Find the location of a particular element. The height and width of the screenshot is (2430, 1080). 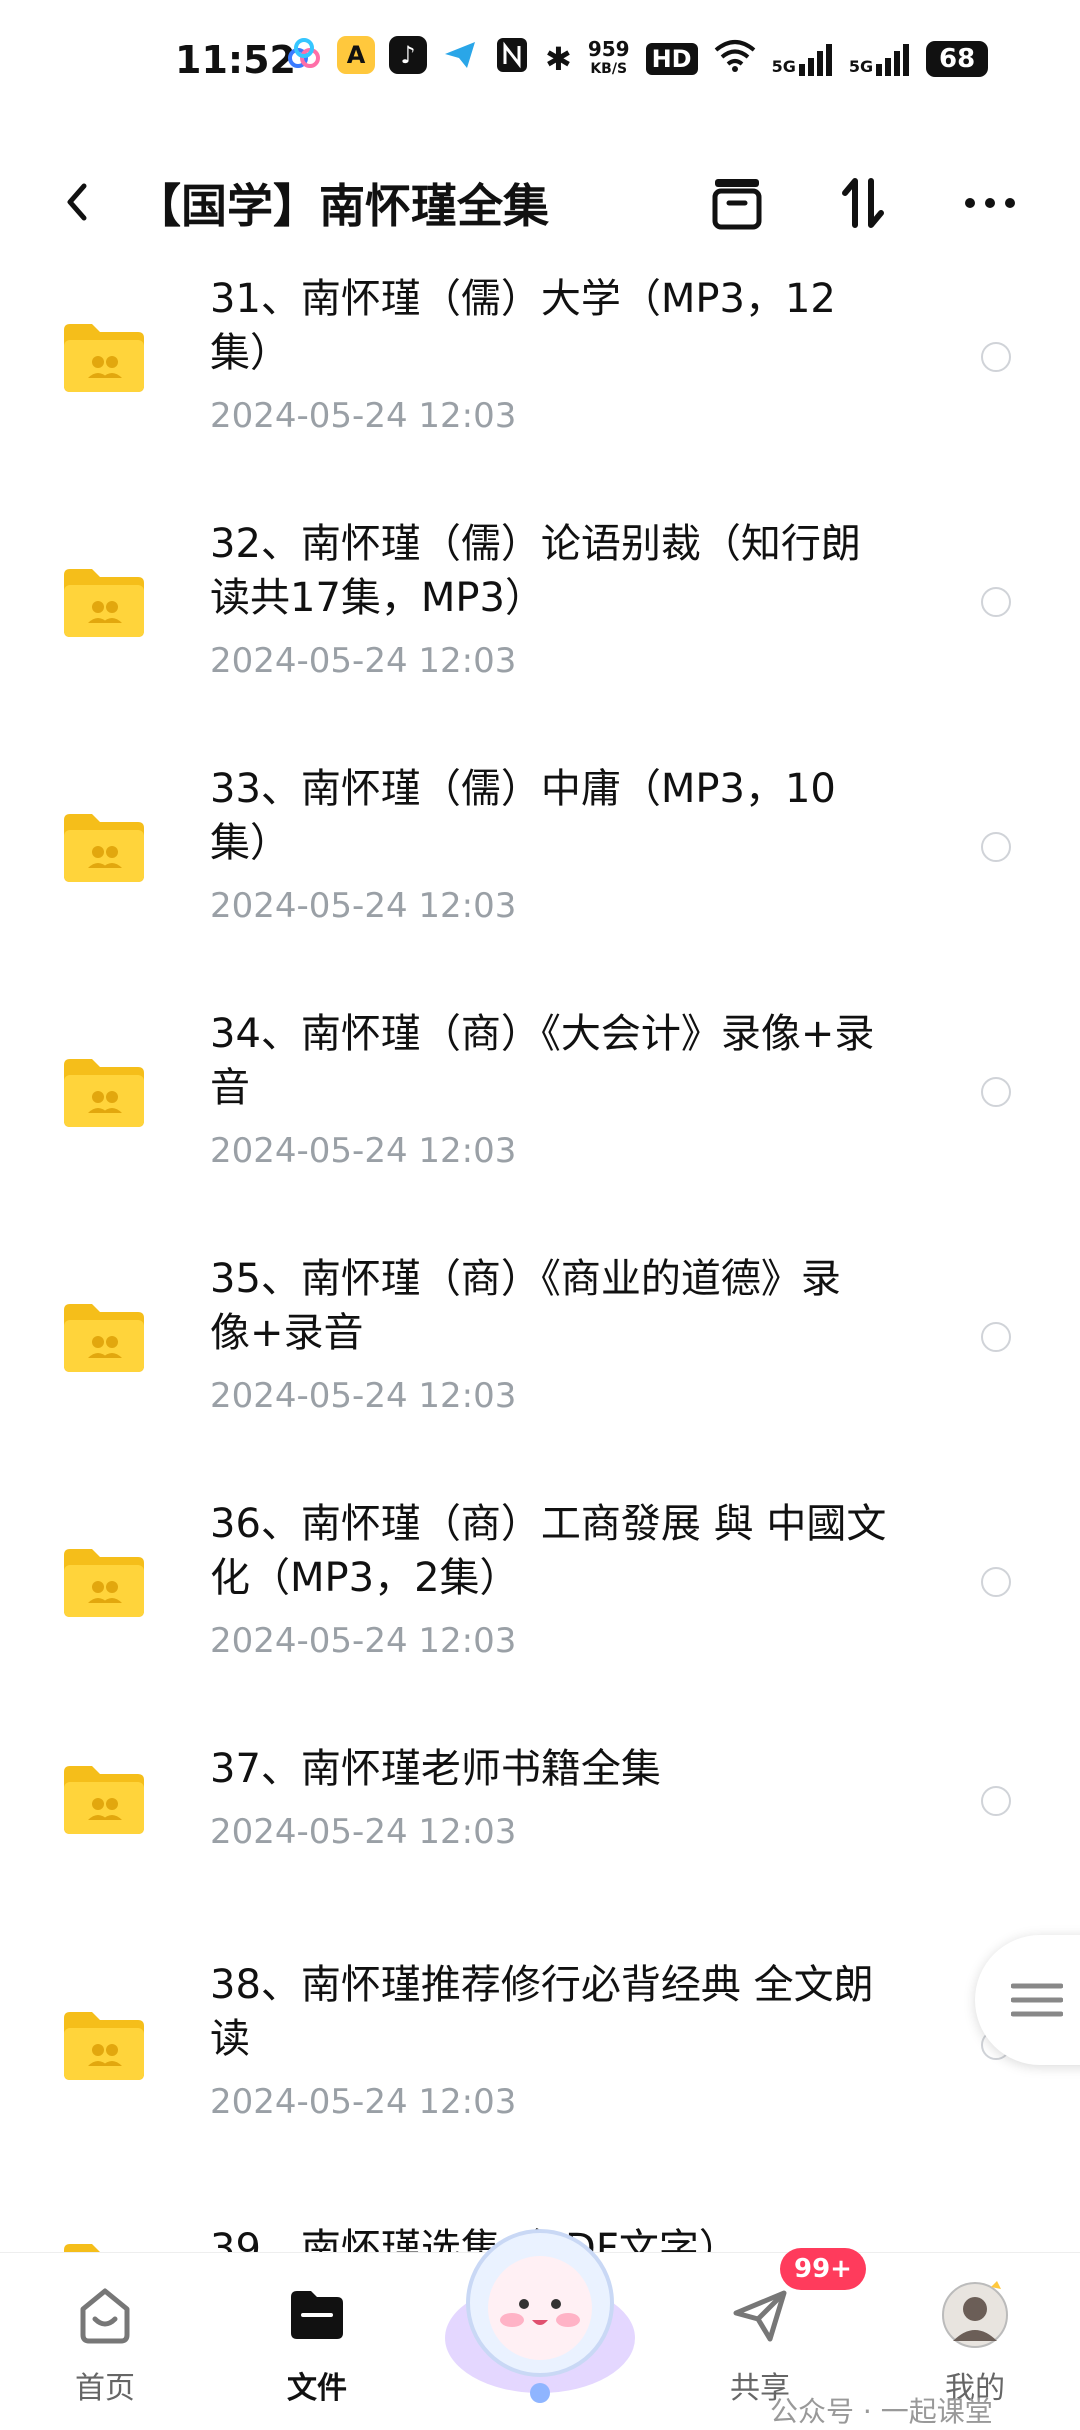

mascot-button is located at coordinates (540, 2308).